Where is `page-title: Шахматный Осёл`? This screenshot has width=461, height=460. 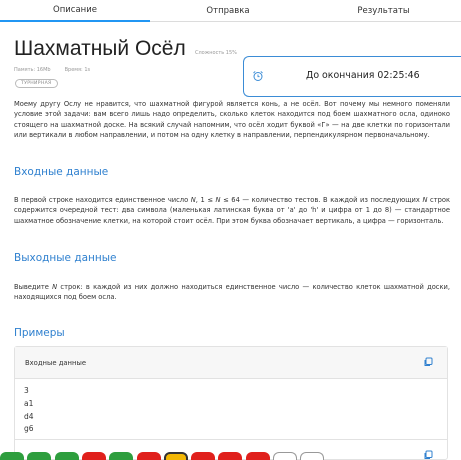 page-title: Шахматный Осёл is located at coordinates (100, 48).